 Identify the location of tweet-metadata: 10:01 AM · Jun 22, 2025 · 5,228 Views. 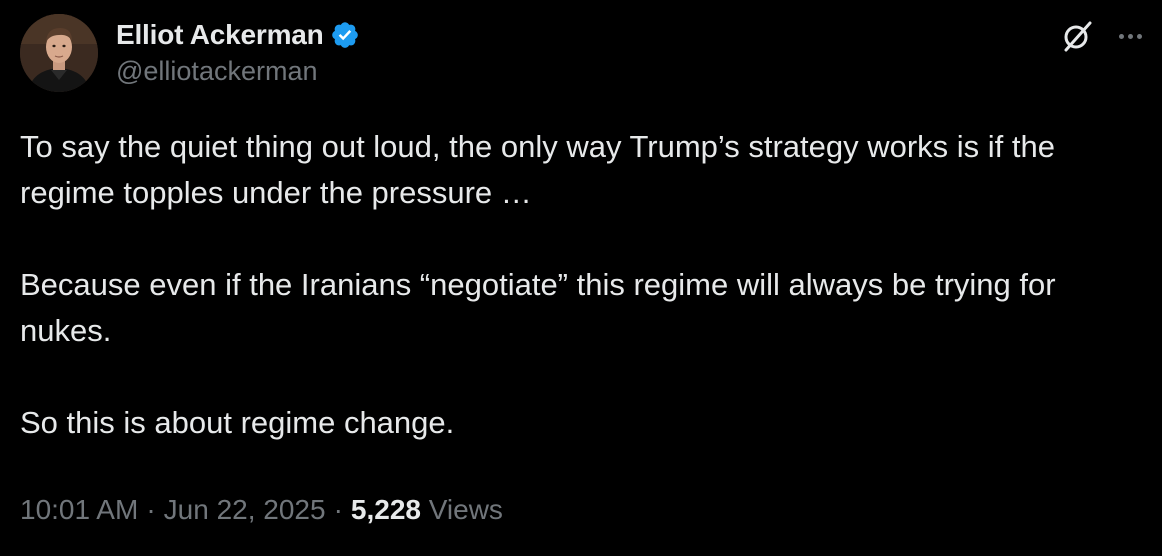
(261, 510).